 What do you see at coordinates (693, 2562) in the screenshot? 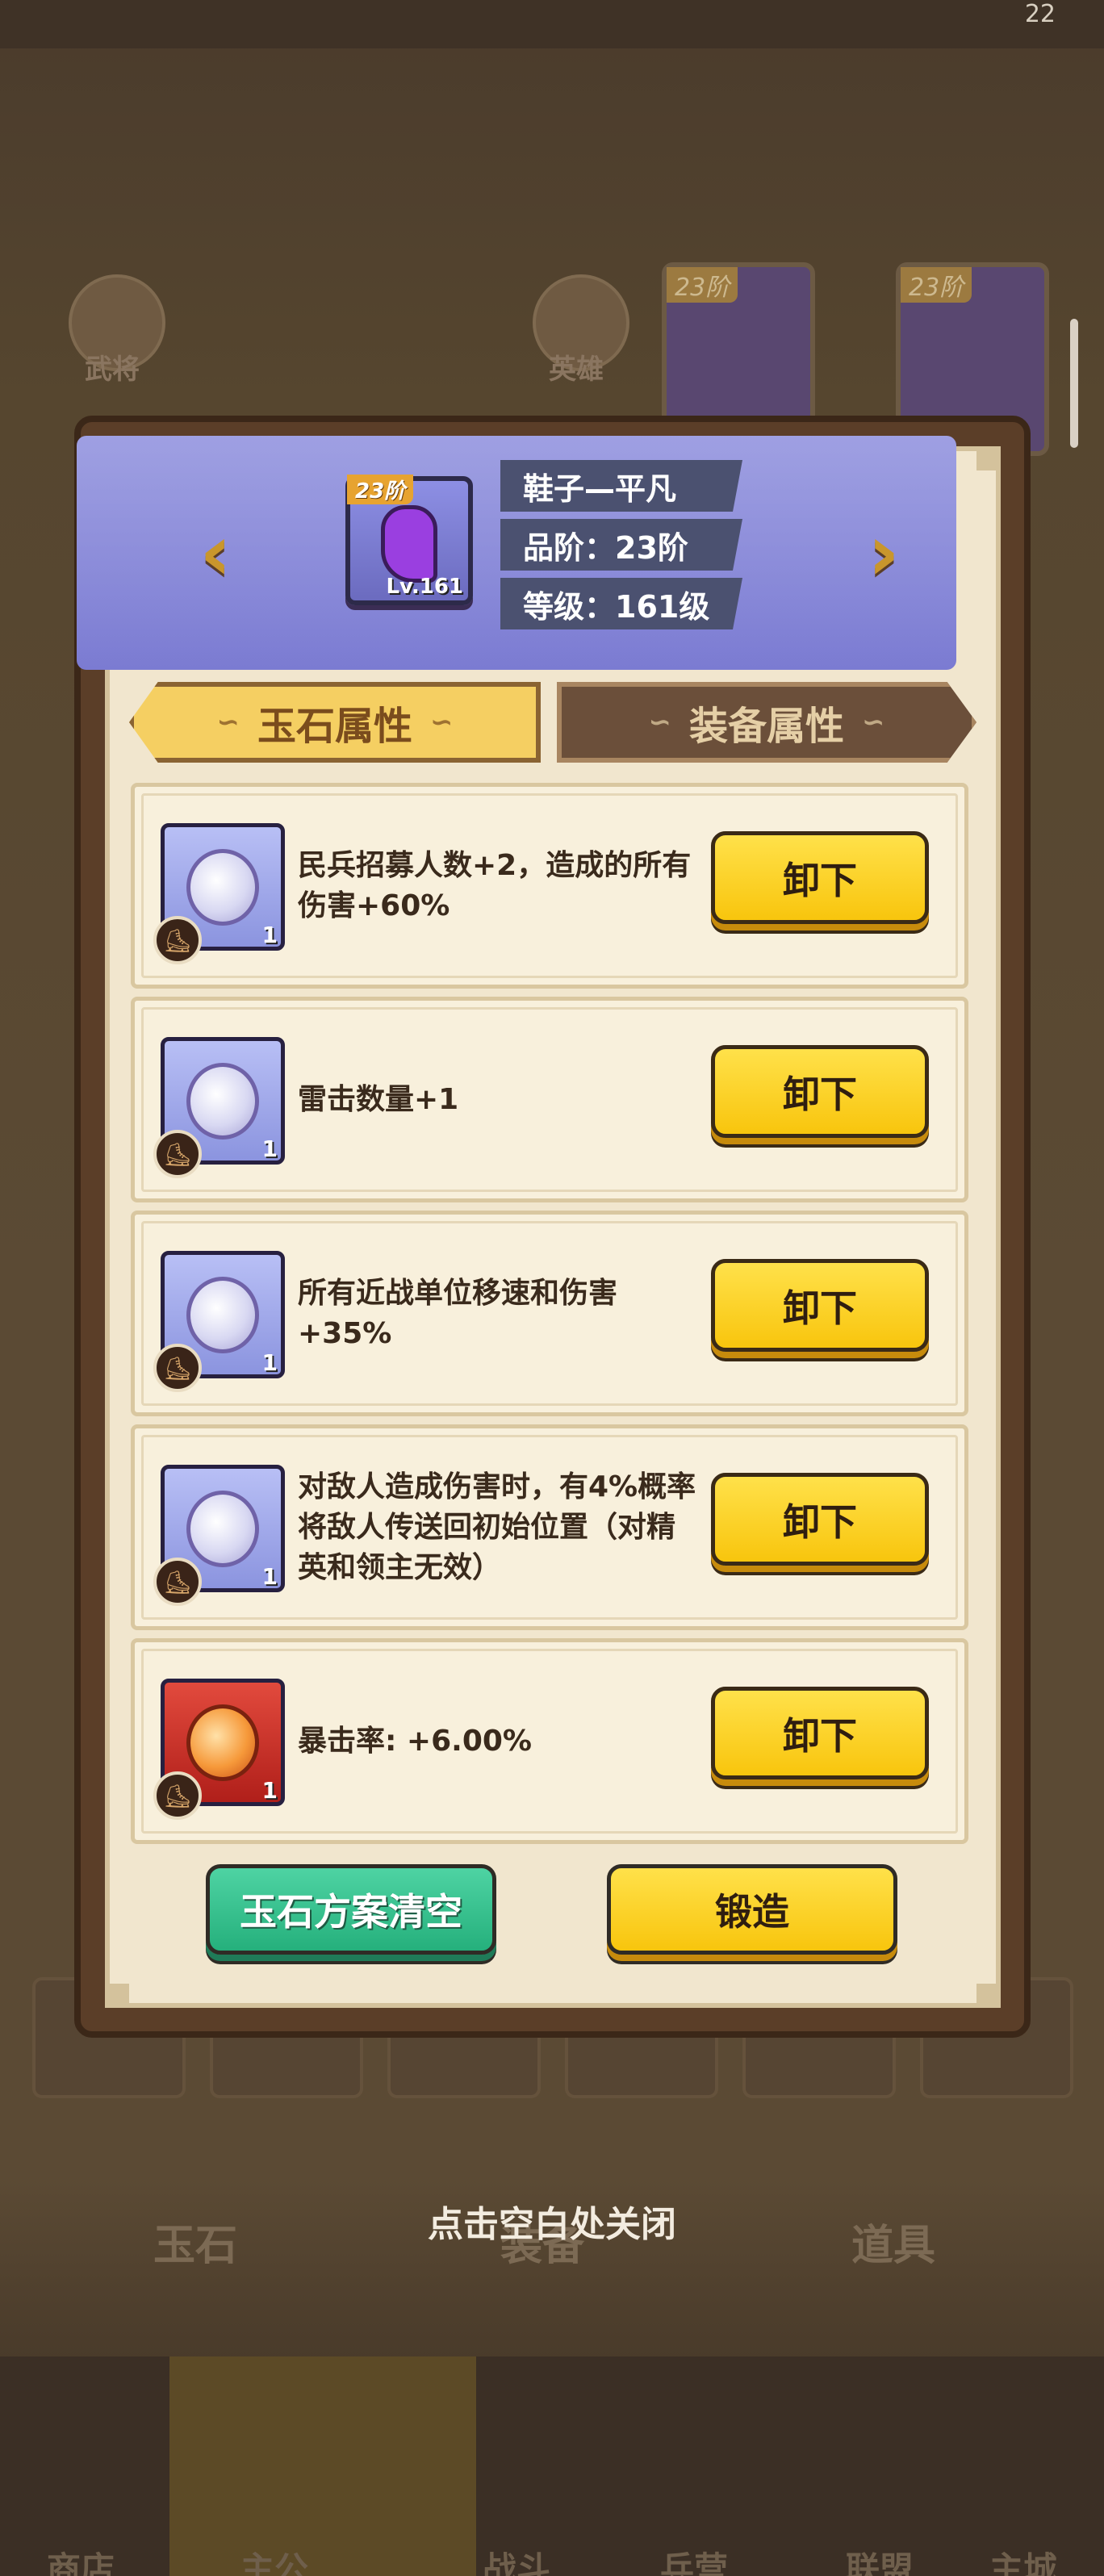
I see `nav-barracks: 兵营` at bounding box center [693, 2562].